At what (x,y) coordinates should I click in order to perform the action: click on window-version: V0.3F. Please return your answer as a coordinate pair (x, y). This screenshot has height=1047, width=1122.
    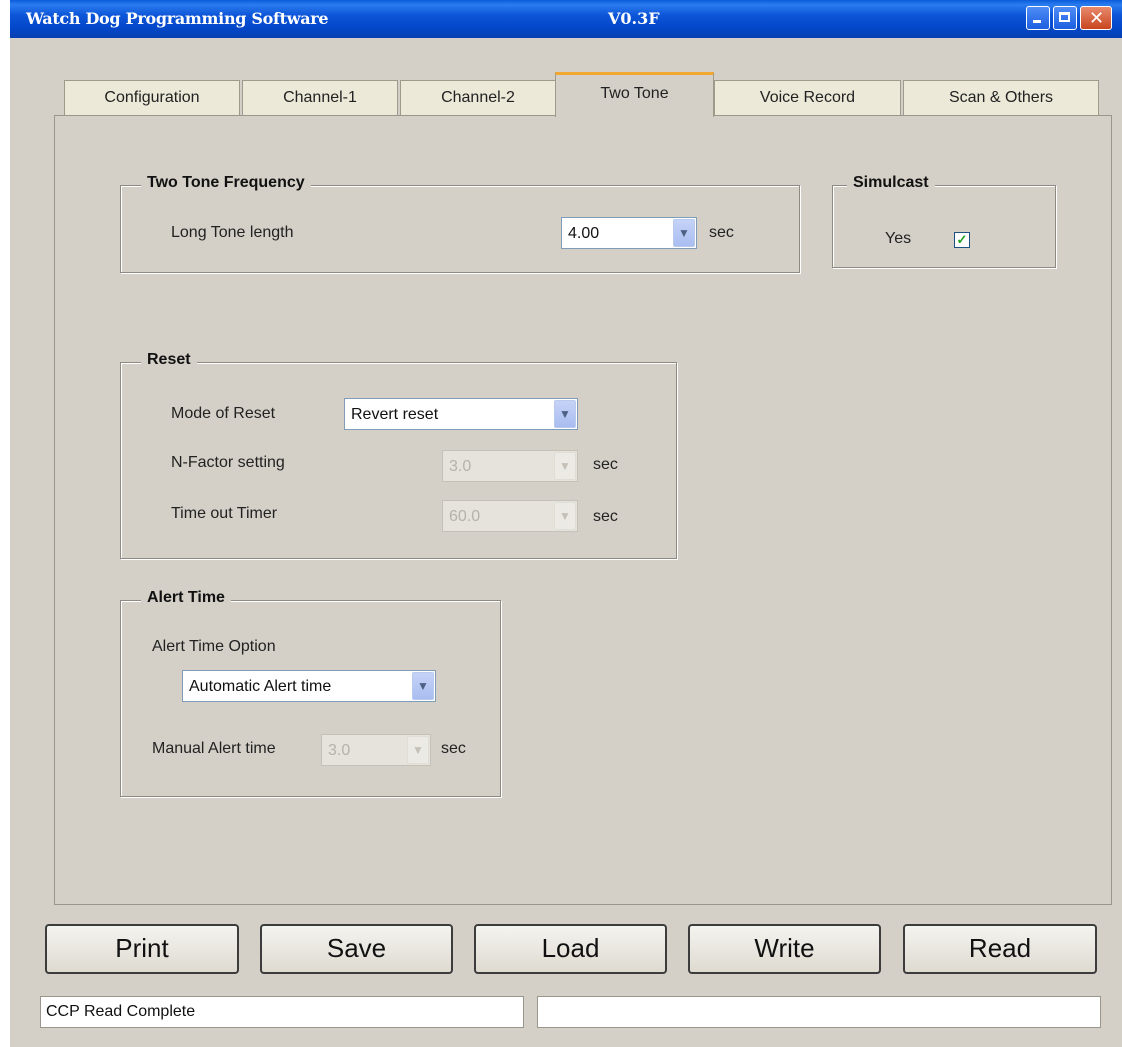
    Looking at the image, I should click on (634, 18).